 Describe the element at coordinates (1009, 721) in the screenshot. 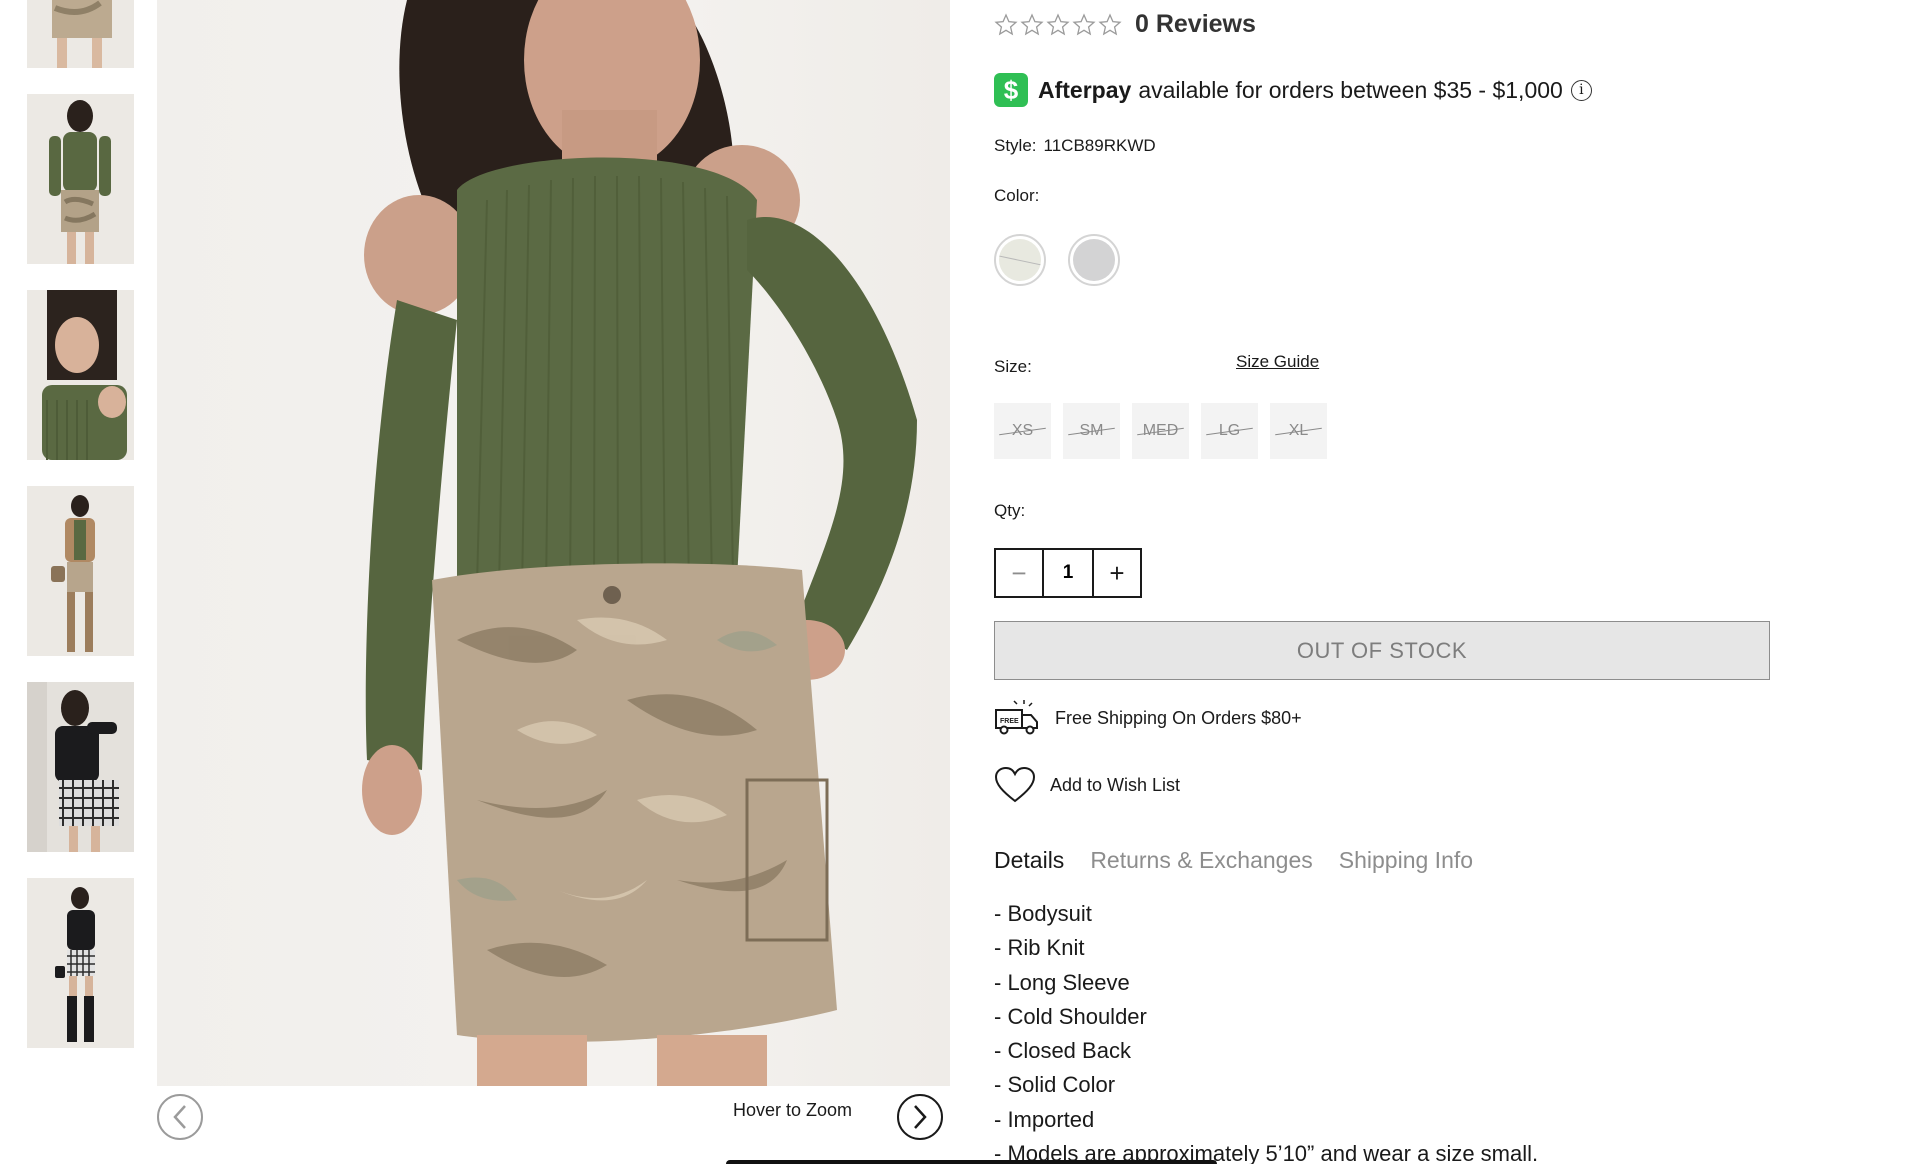

I see `svg-text: FREE` at that location.